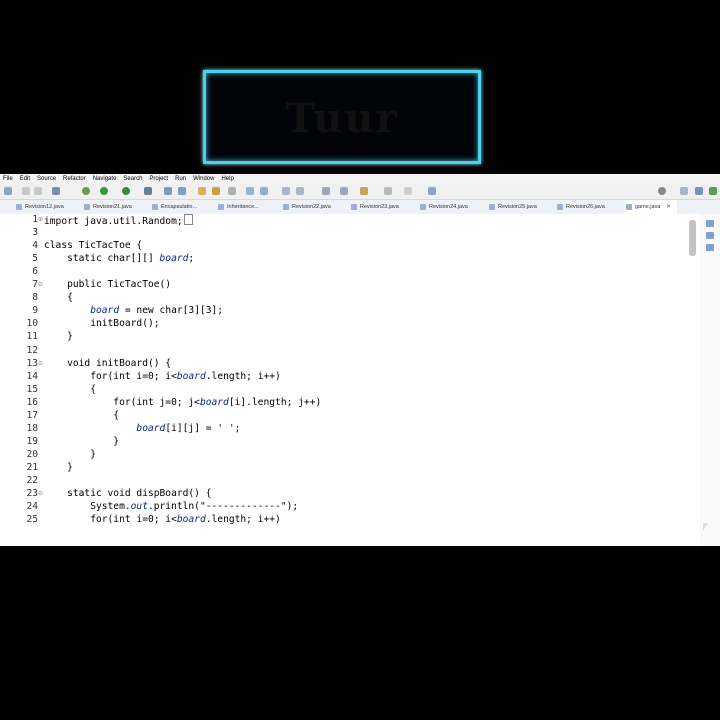 This screenshot has width=720, height=720. I want to click on line-number: 15, so click(32, 389).